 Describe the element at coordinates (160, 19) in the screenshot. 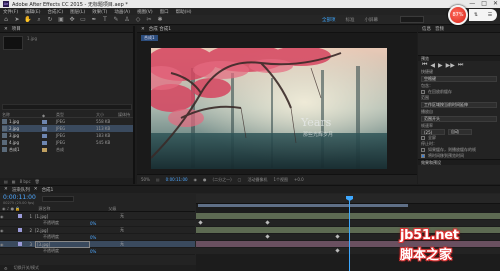

I see `puppet-icon: ✱` at that location.